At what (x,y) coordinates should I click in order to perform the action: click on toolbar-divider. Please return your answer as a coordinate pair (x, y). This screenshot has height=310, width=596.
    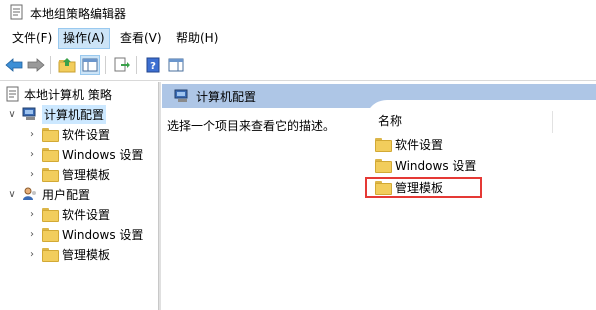
    Looking at the image, I should click on (298, 80).